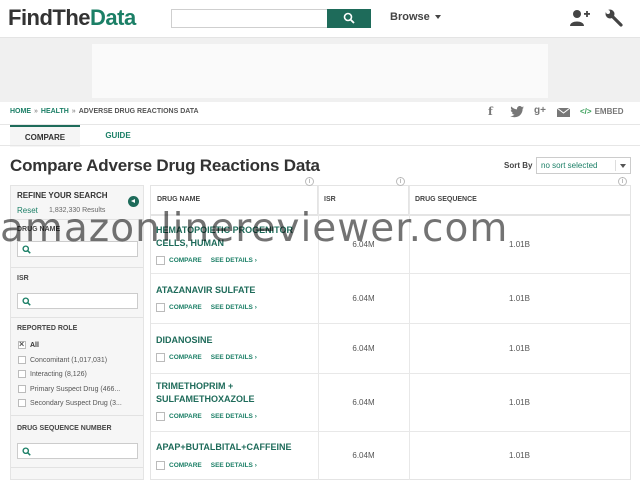 Image resolution: width=640 pixels, height=480 pixels. What do you see at coordinates (118, 136) in the screenshot?
I see `tab-guide: GUIDE` at bounding box center [118, 136].